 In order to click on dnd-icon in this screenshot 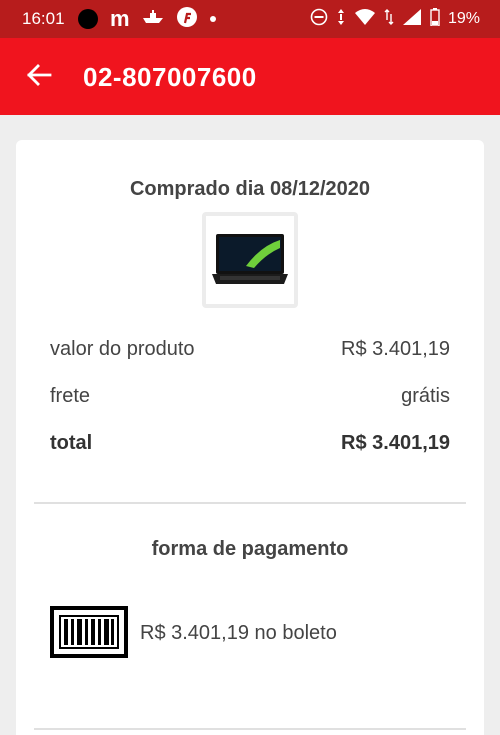, I will do `click(319, 19)`.